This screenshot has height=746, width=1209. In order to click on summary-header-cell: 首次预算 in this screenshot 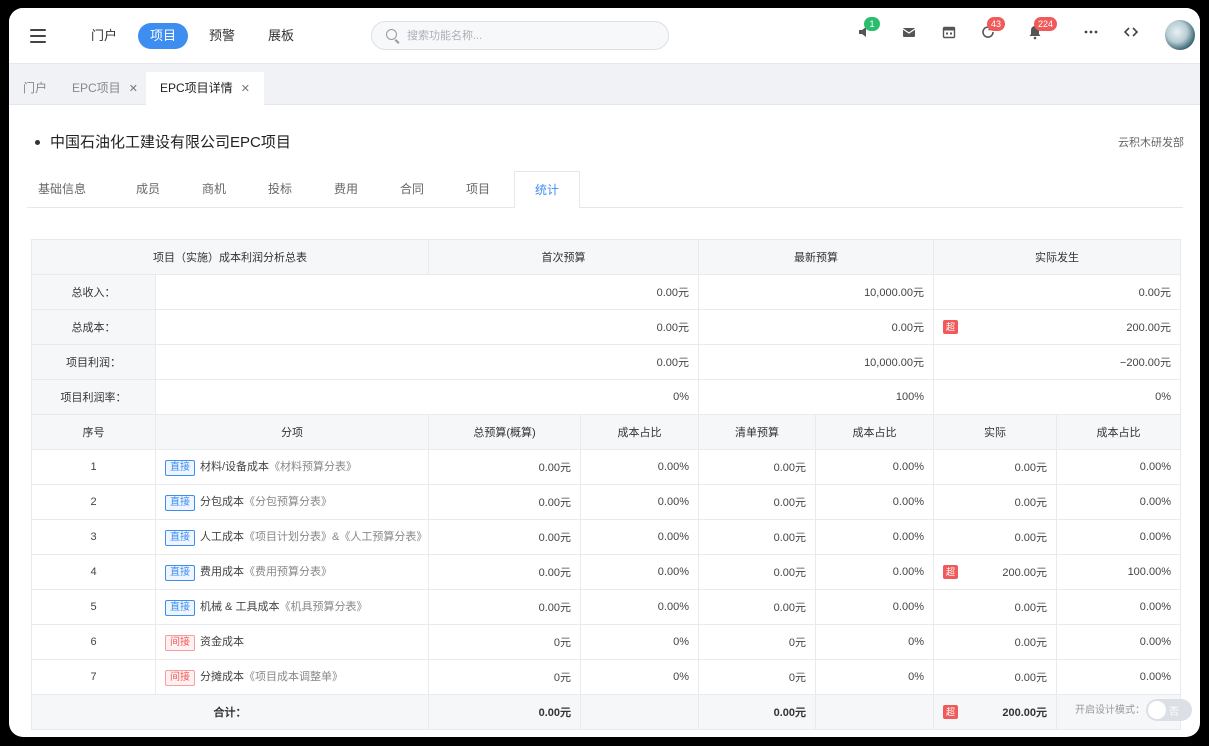, I will do `click(563, 257)`.